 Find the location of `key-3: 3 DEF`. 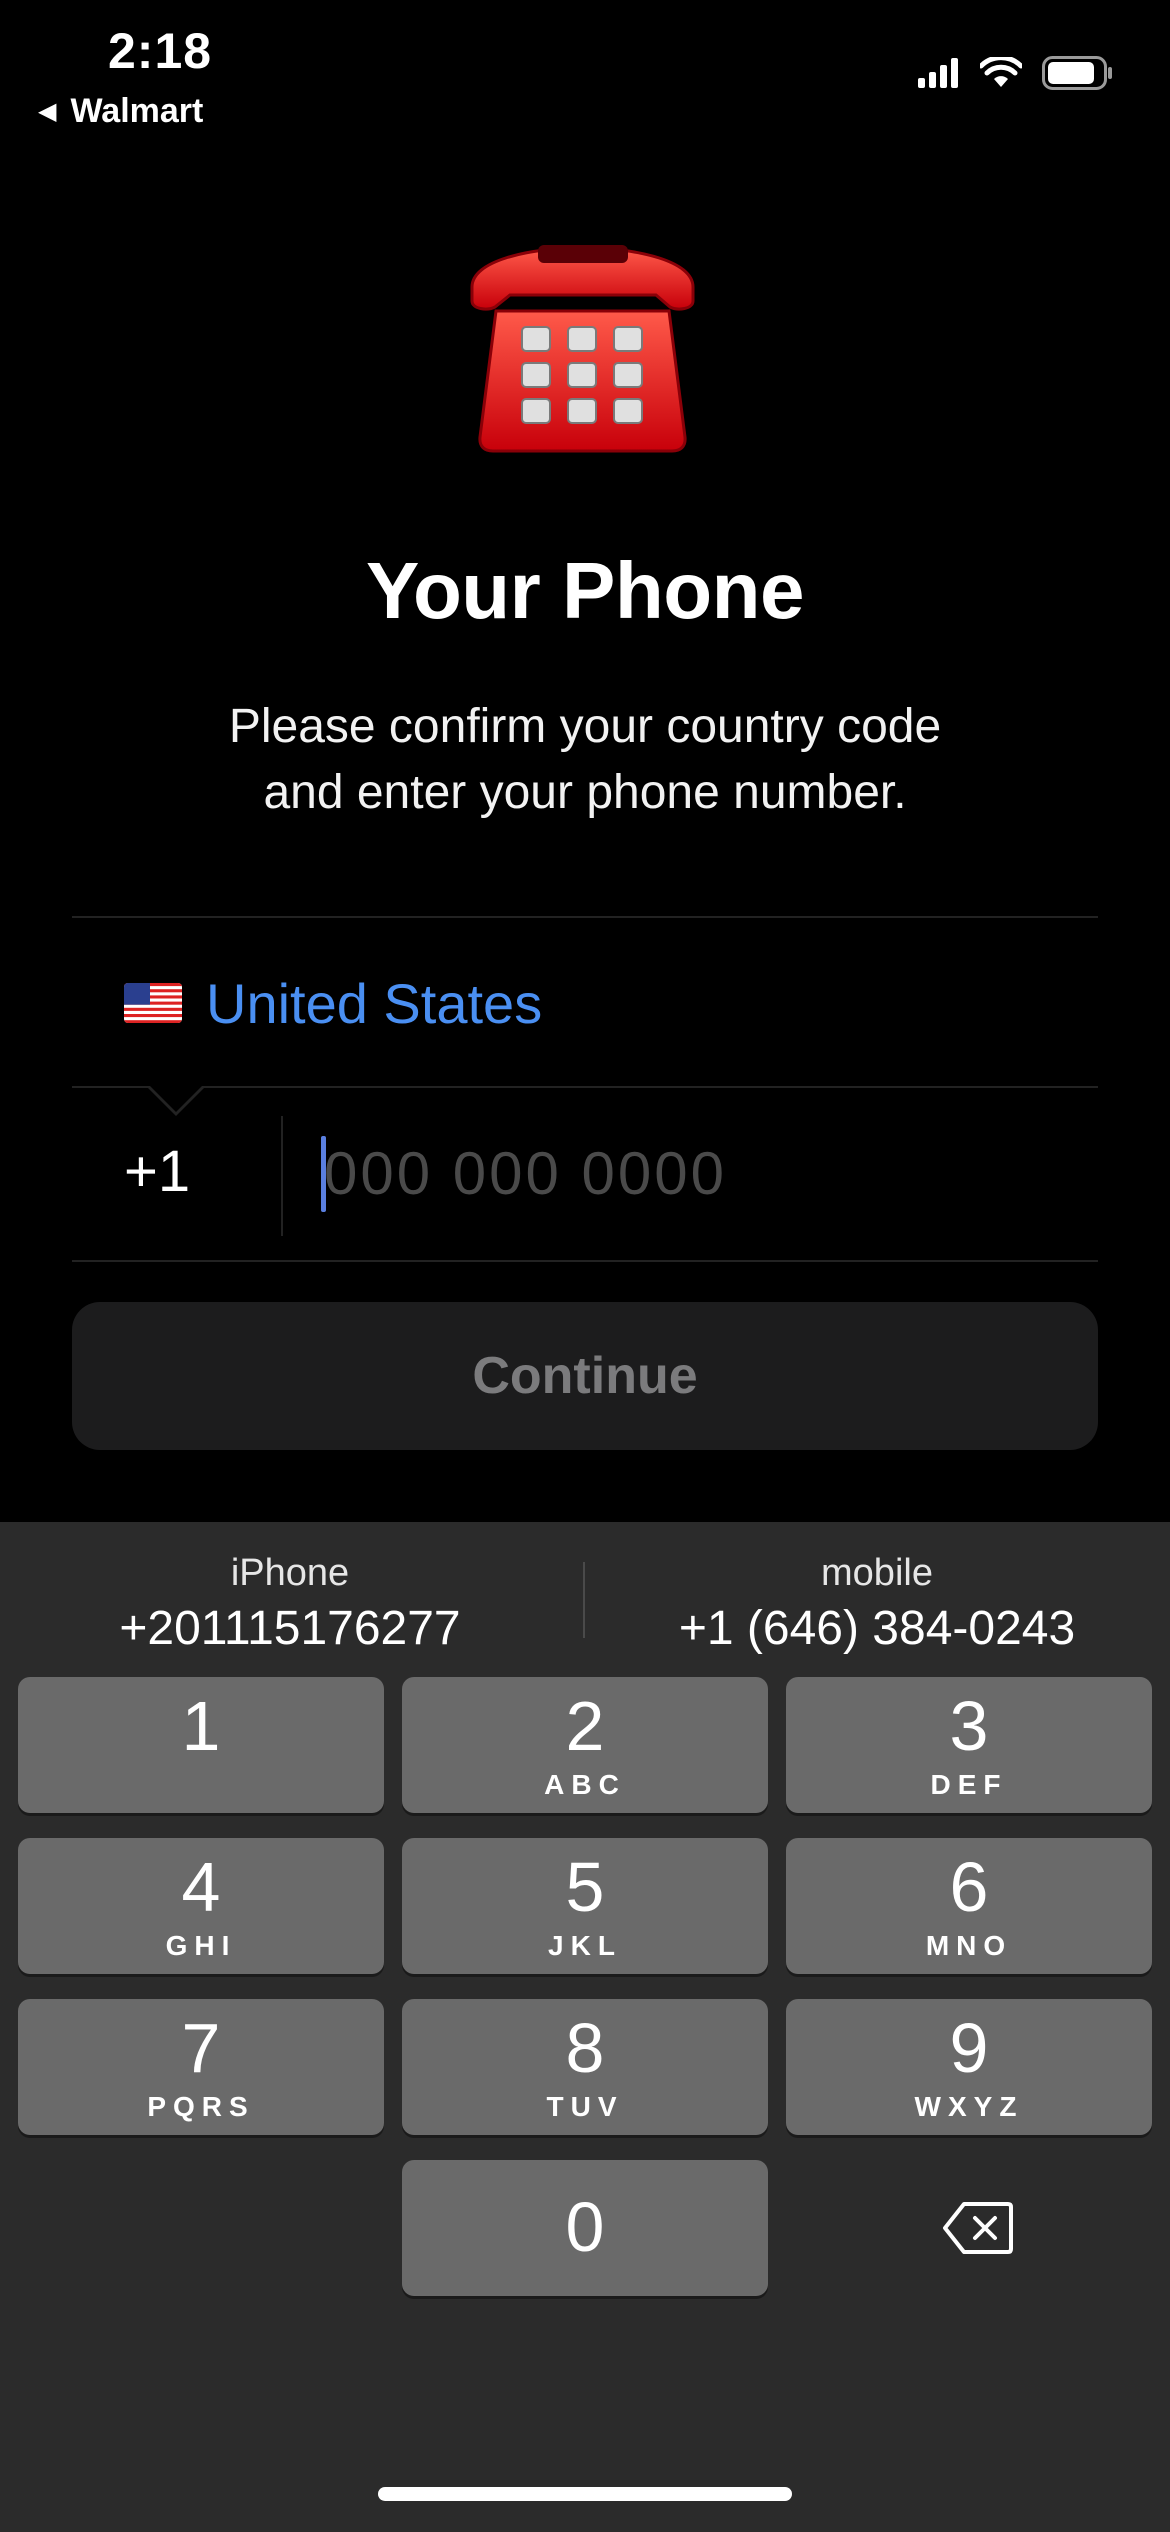

key-3: 3 DEF is located at coordinates (969, 1745).